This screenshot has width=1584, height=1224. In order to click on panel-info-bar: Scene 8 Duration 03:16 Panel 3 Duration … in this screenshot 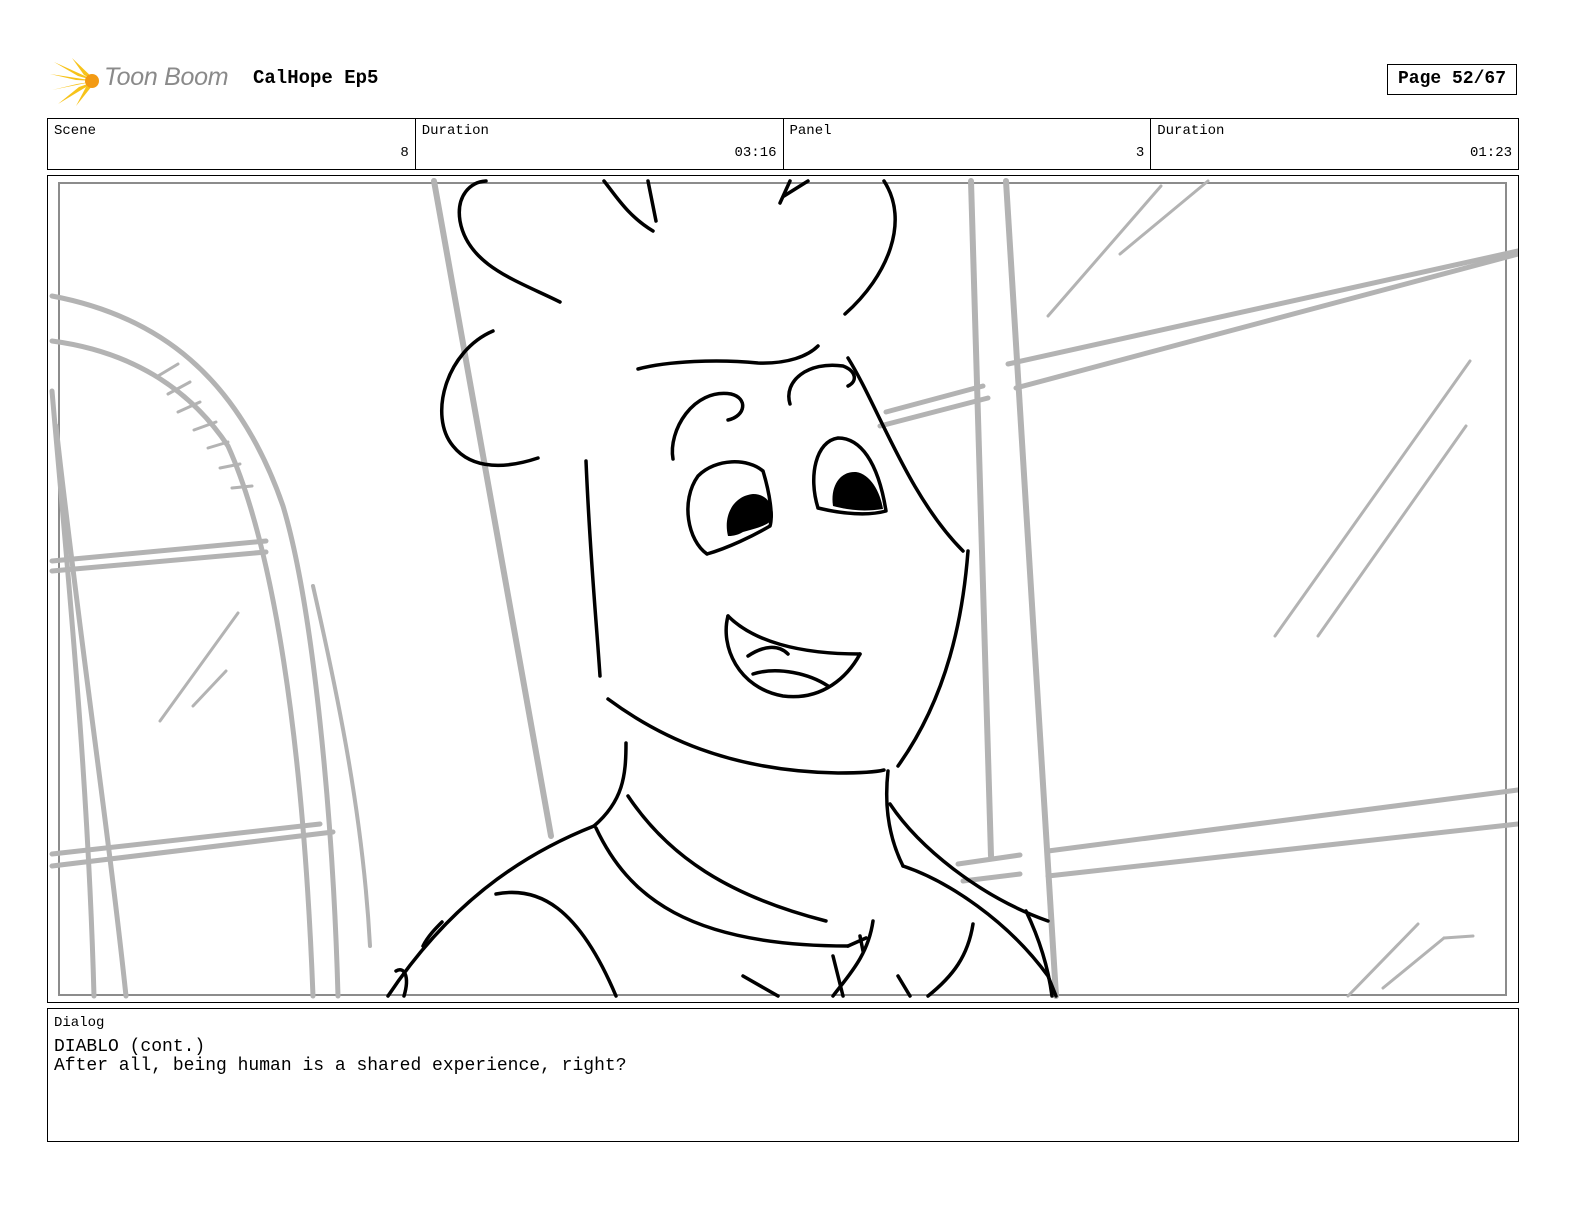, I will do `click(783, 144)`.